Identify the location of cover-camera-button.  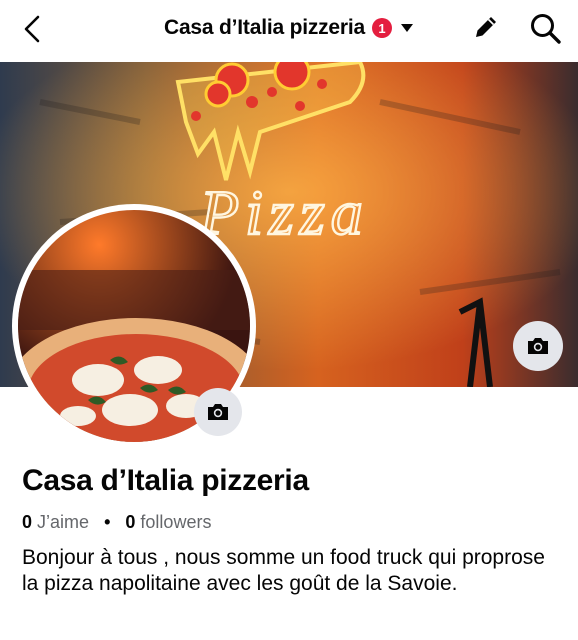
(538, 346).